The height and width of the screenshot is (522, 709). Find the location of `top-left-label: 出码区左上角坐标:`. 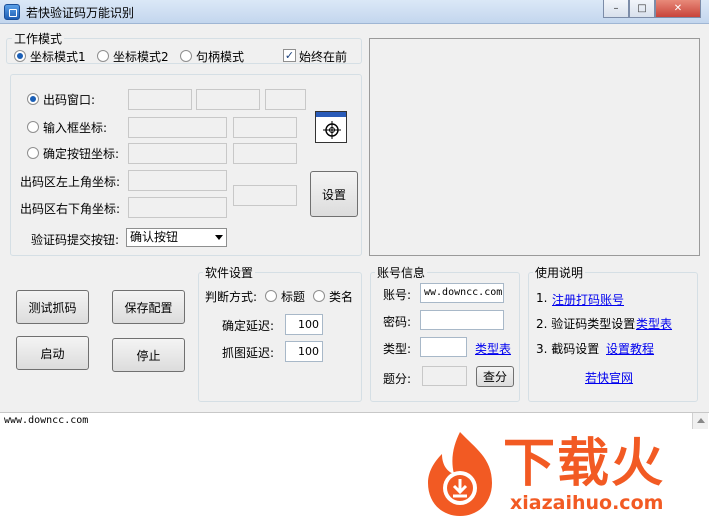

top-left-label: 出码区左上角坐标: is located at coordinates (70, 182).